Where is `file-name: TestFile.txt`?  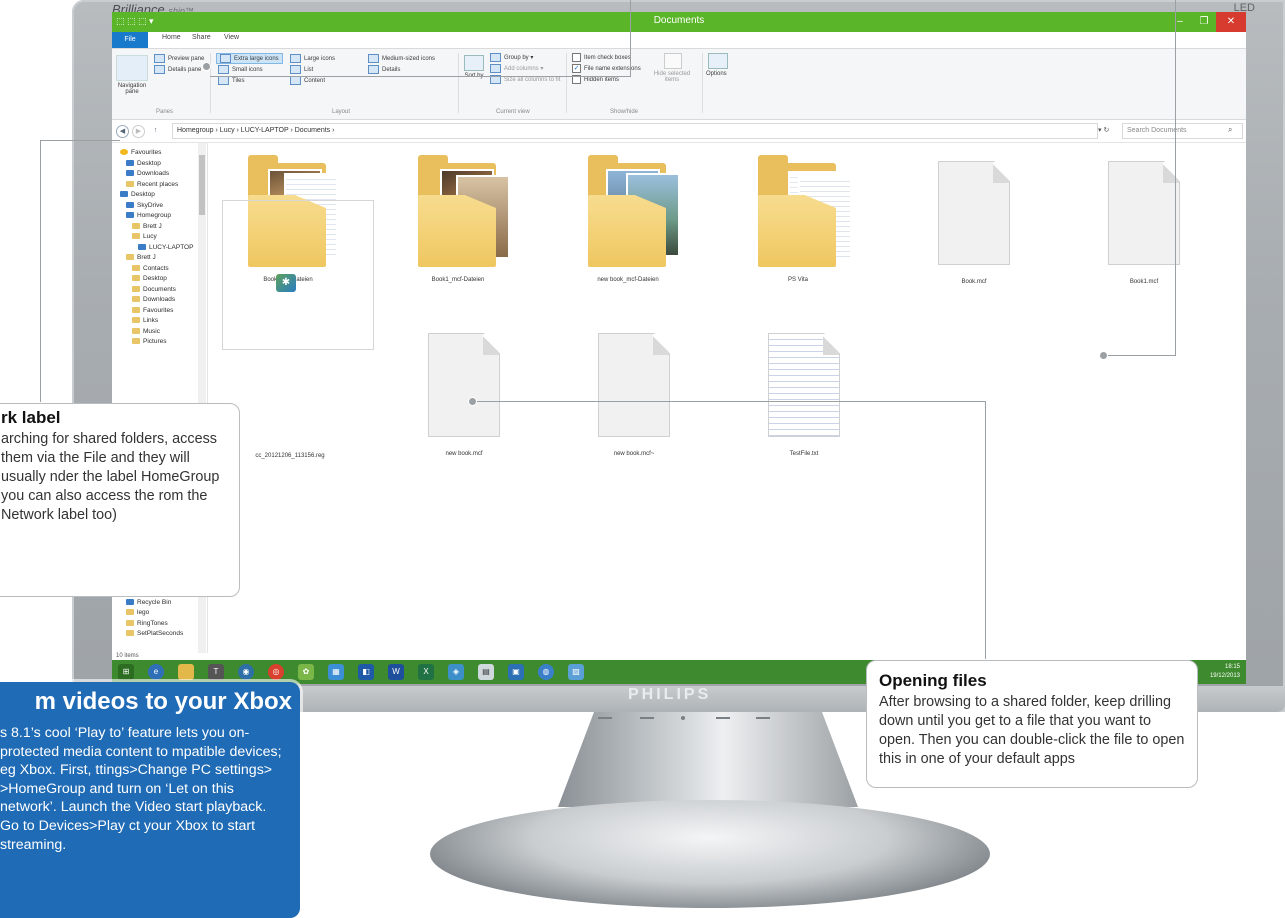 file-name: TestFile.txt is located at coordinates (804, 454).